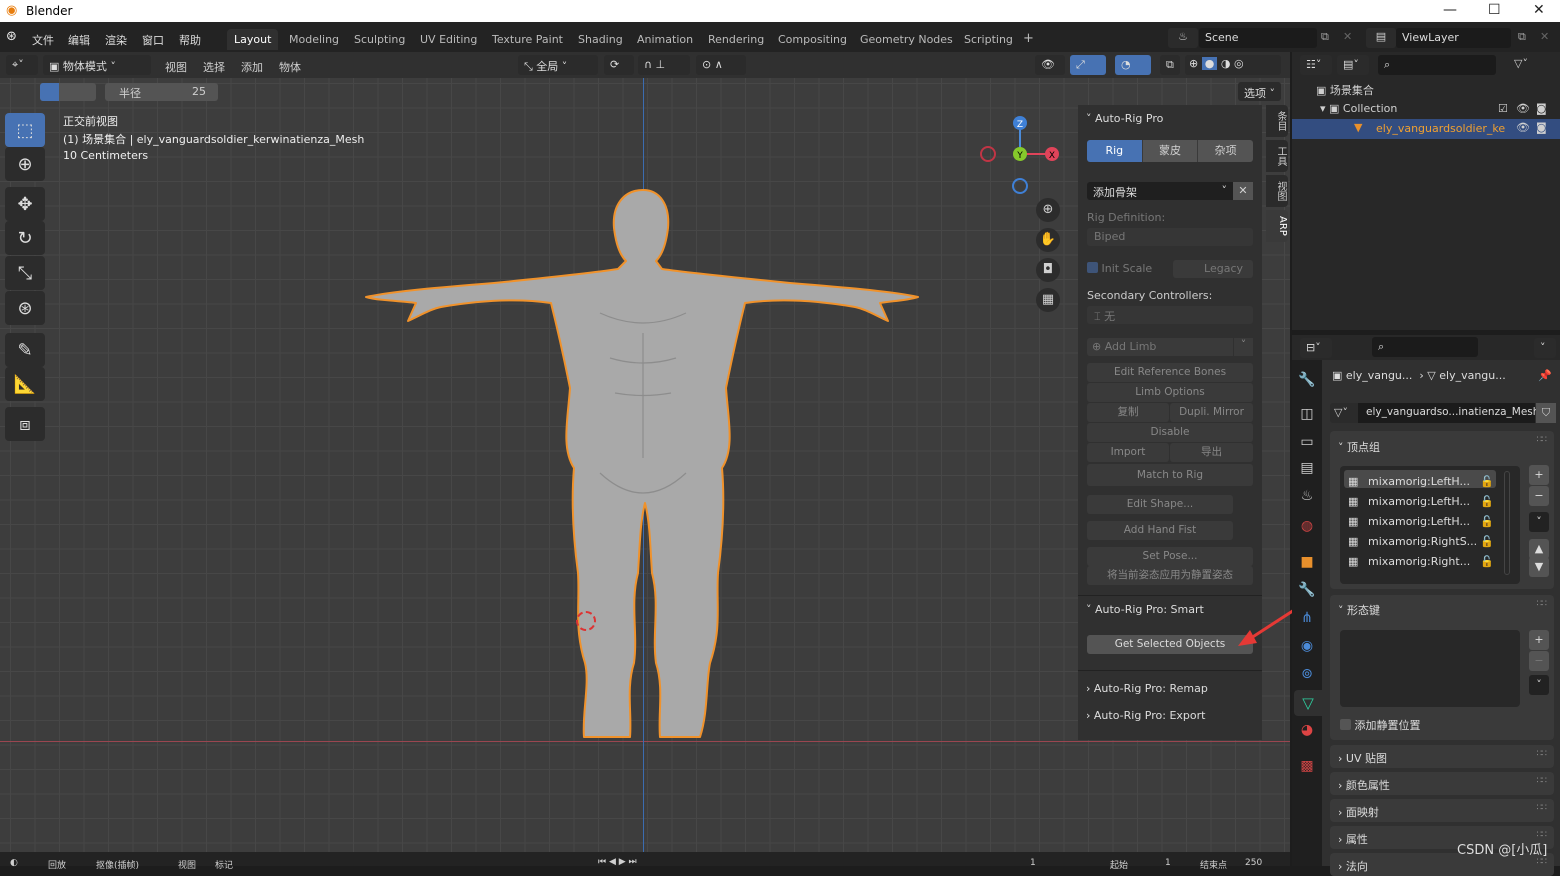 This screenshot has width=1560, height=876. I want to click on minimize-button: —, so click(1450, 10).